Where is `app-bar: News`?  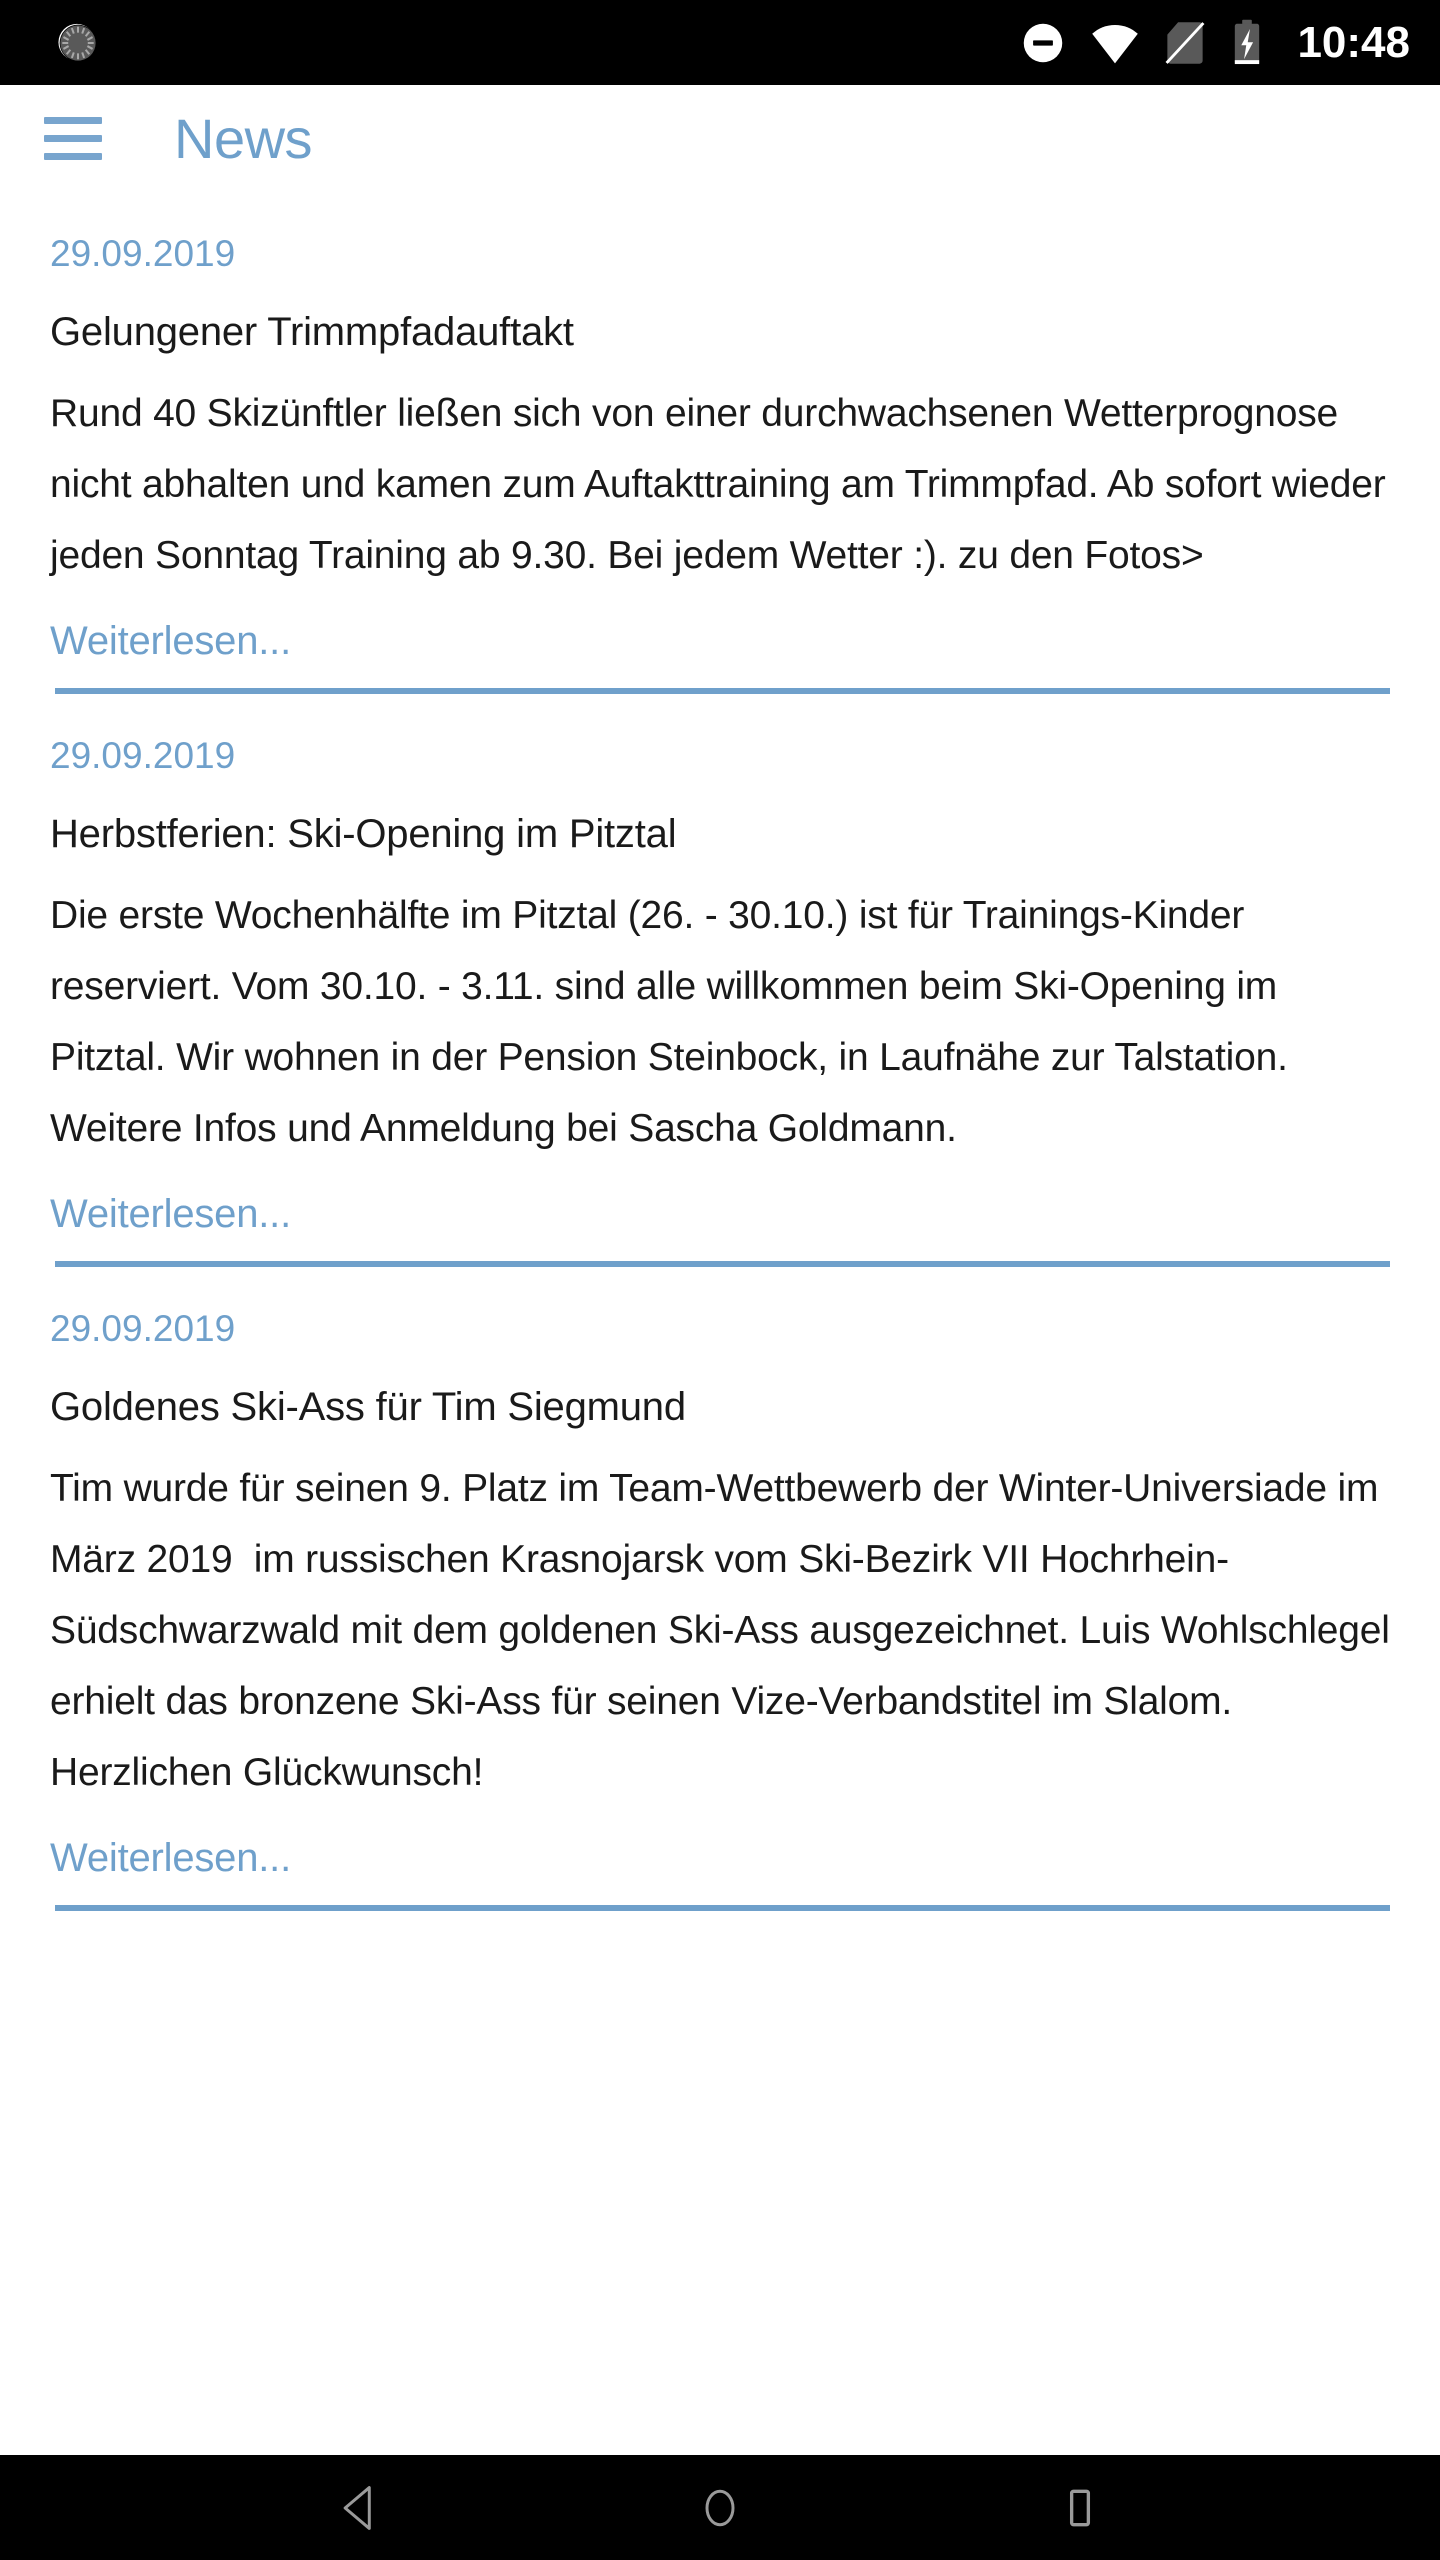 app-bar: News is located at coordinates (720, 138).